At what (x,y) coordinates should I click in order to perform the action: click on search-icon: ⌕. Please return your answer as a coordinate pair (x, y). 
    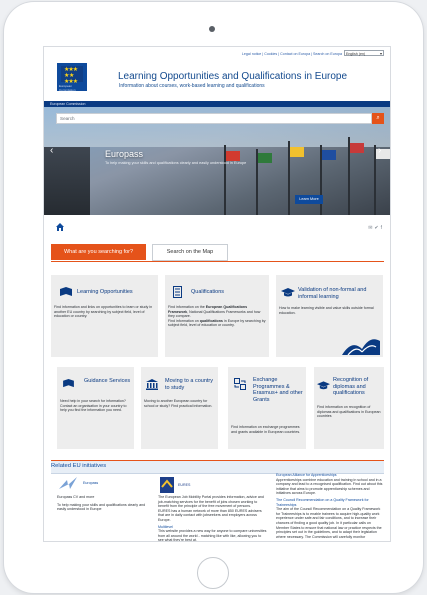
    Looking at the image, I should click on (378, 118).